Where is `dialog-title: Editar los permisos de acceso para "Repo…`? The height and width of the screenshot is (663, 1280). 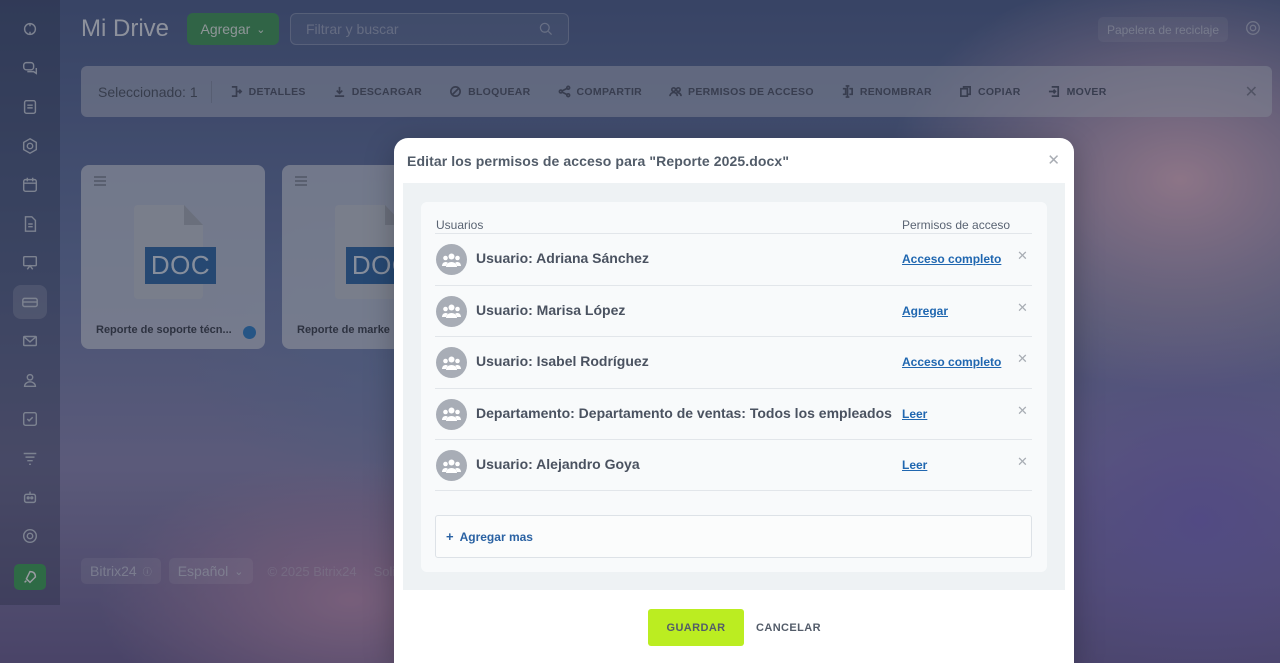 dialog-title: Editar los permisos de acceso para "Repo… is located at coordinates (598, 161).